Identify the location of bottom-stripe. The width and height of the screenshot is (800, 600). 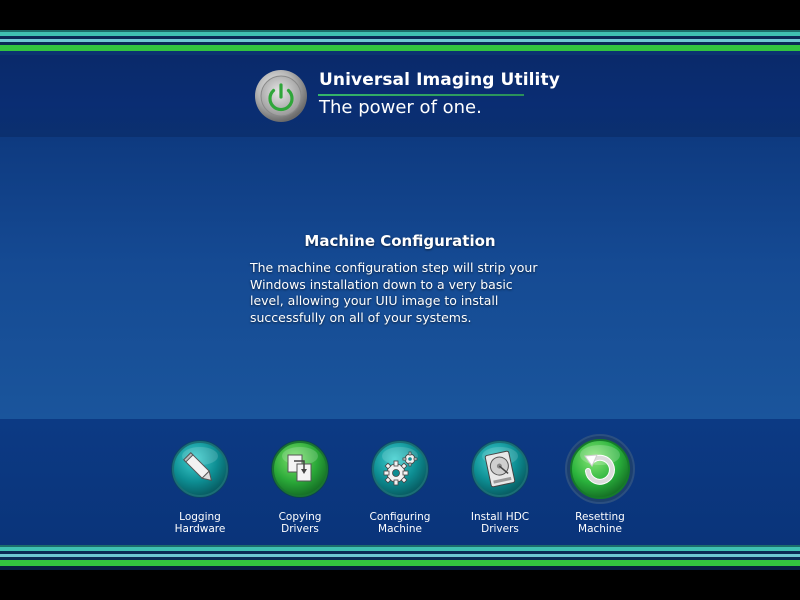
(400, 557).